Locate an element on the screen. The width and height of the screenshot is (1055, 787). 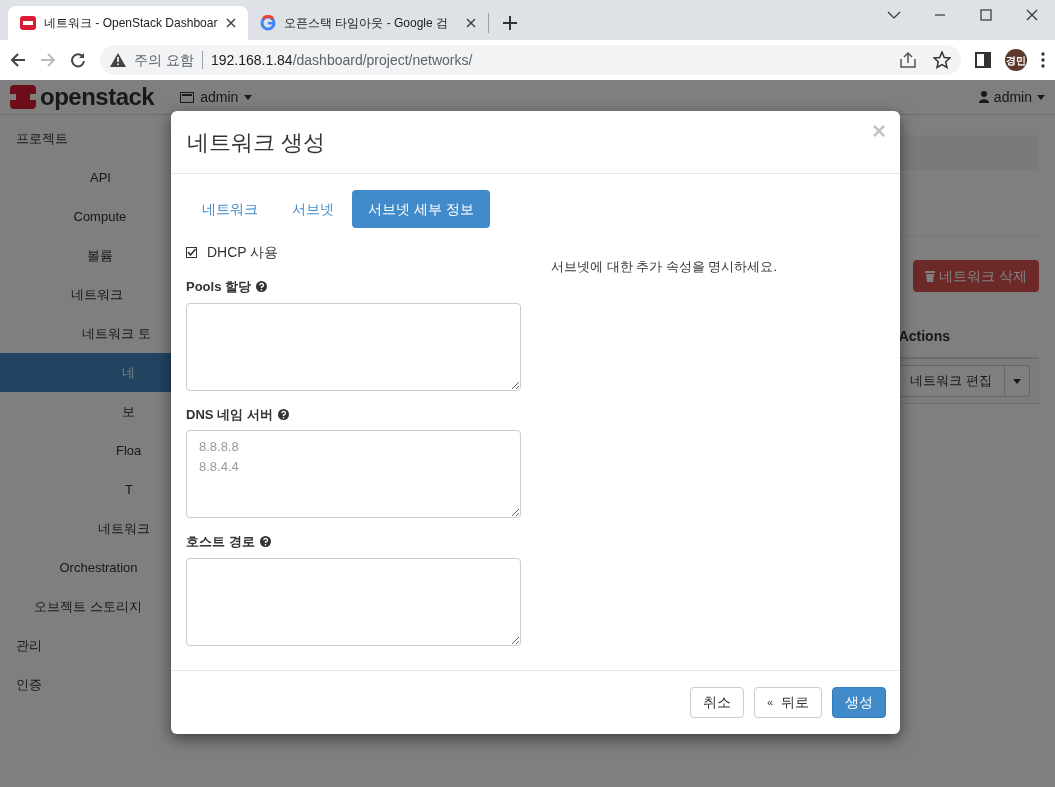
back-arrow-icon is located at coordinates (18, 60).